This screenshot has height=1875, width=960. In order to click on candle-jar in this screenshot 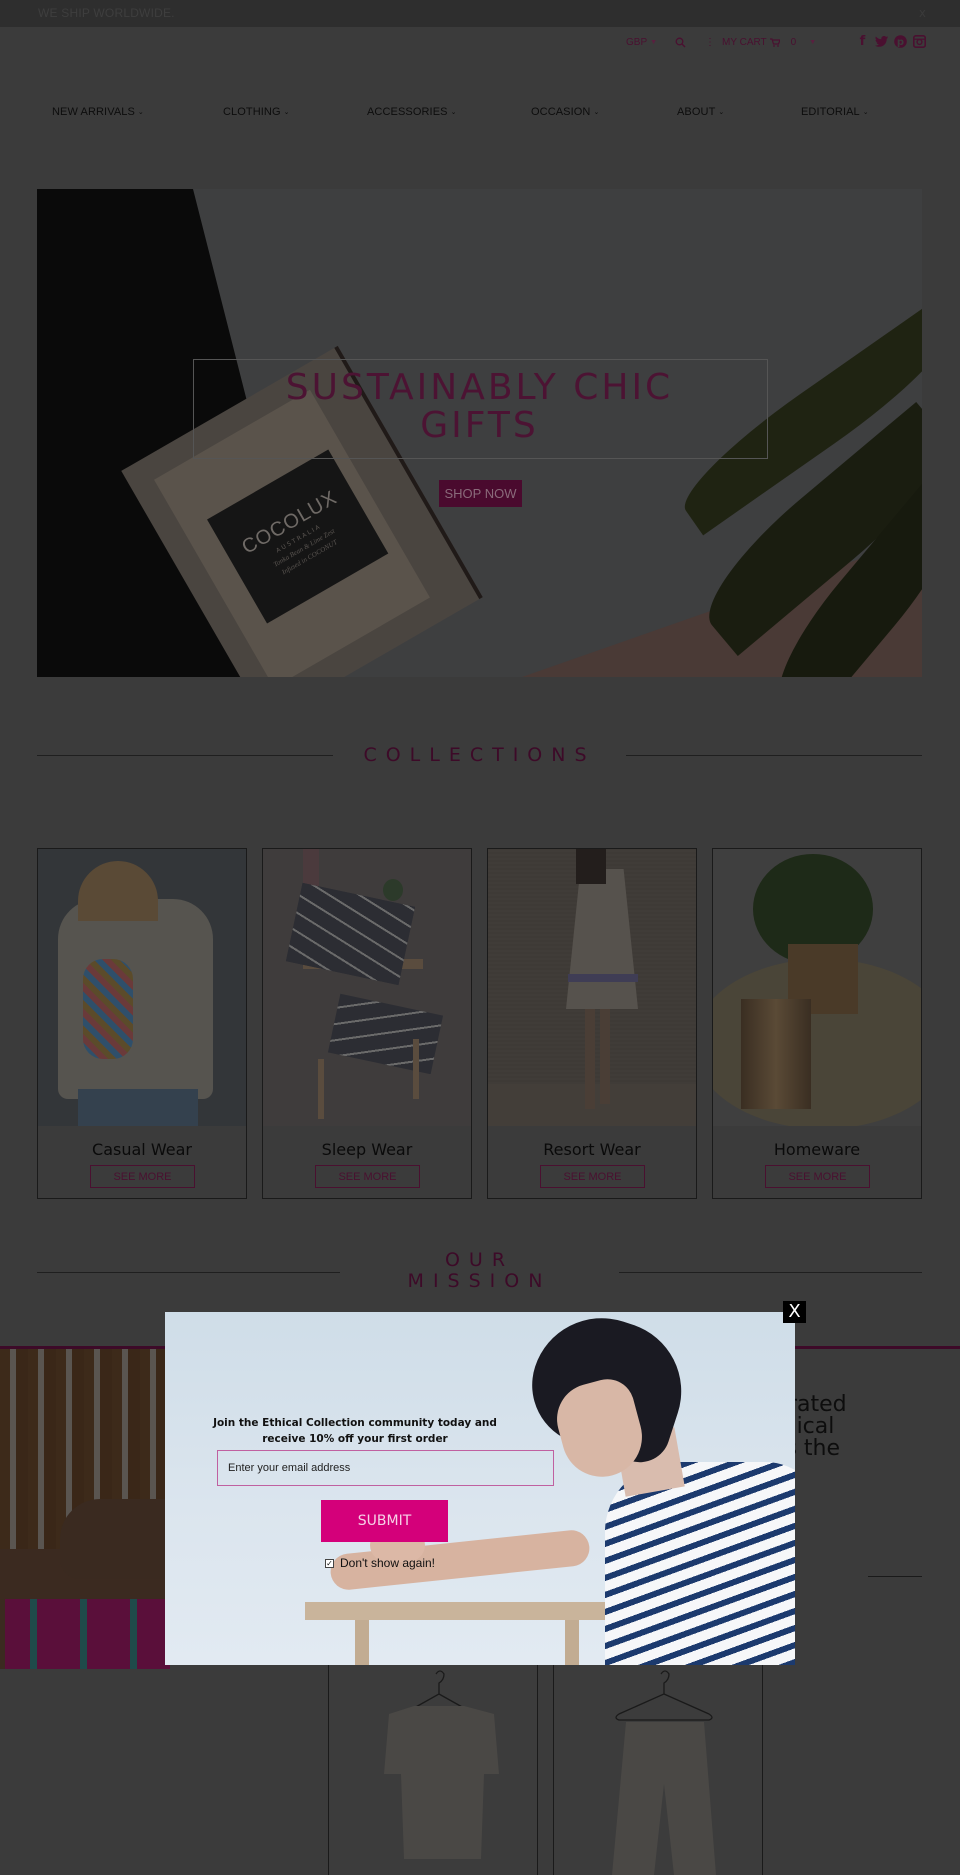, I will do `click(776, 1054)`.